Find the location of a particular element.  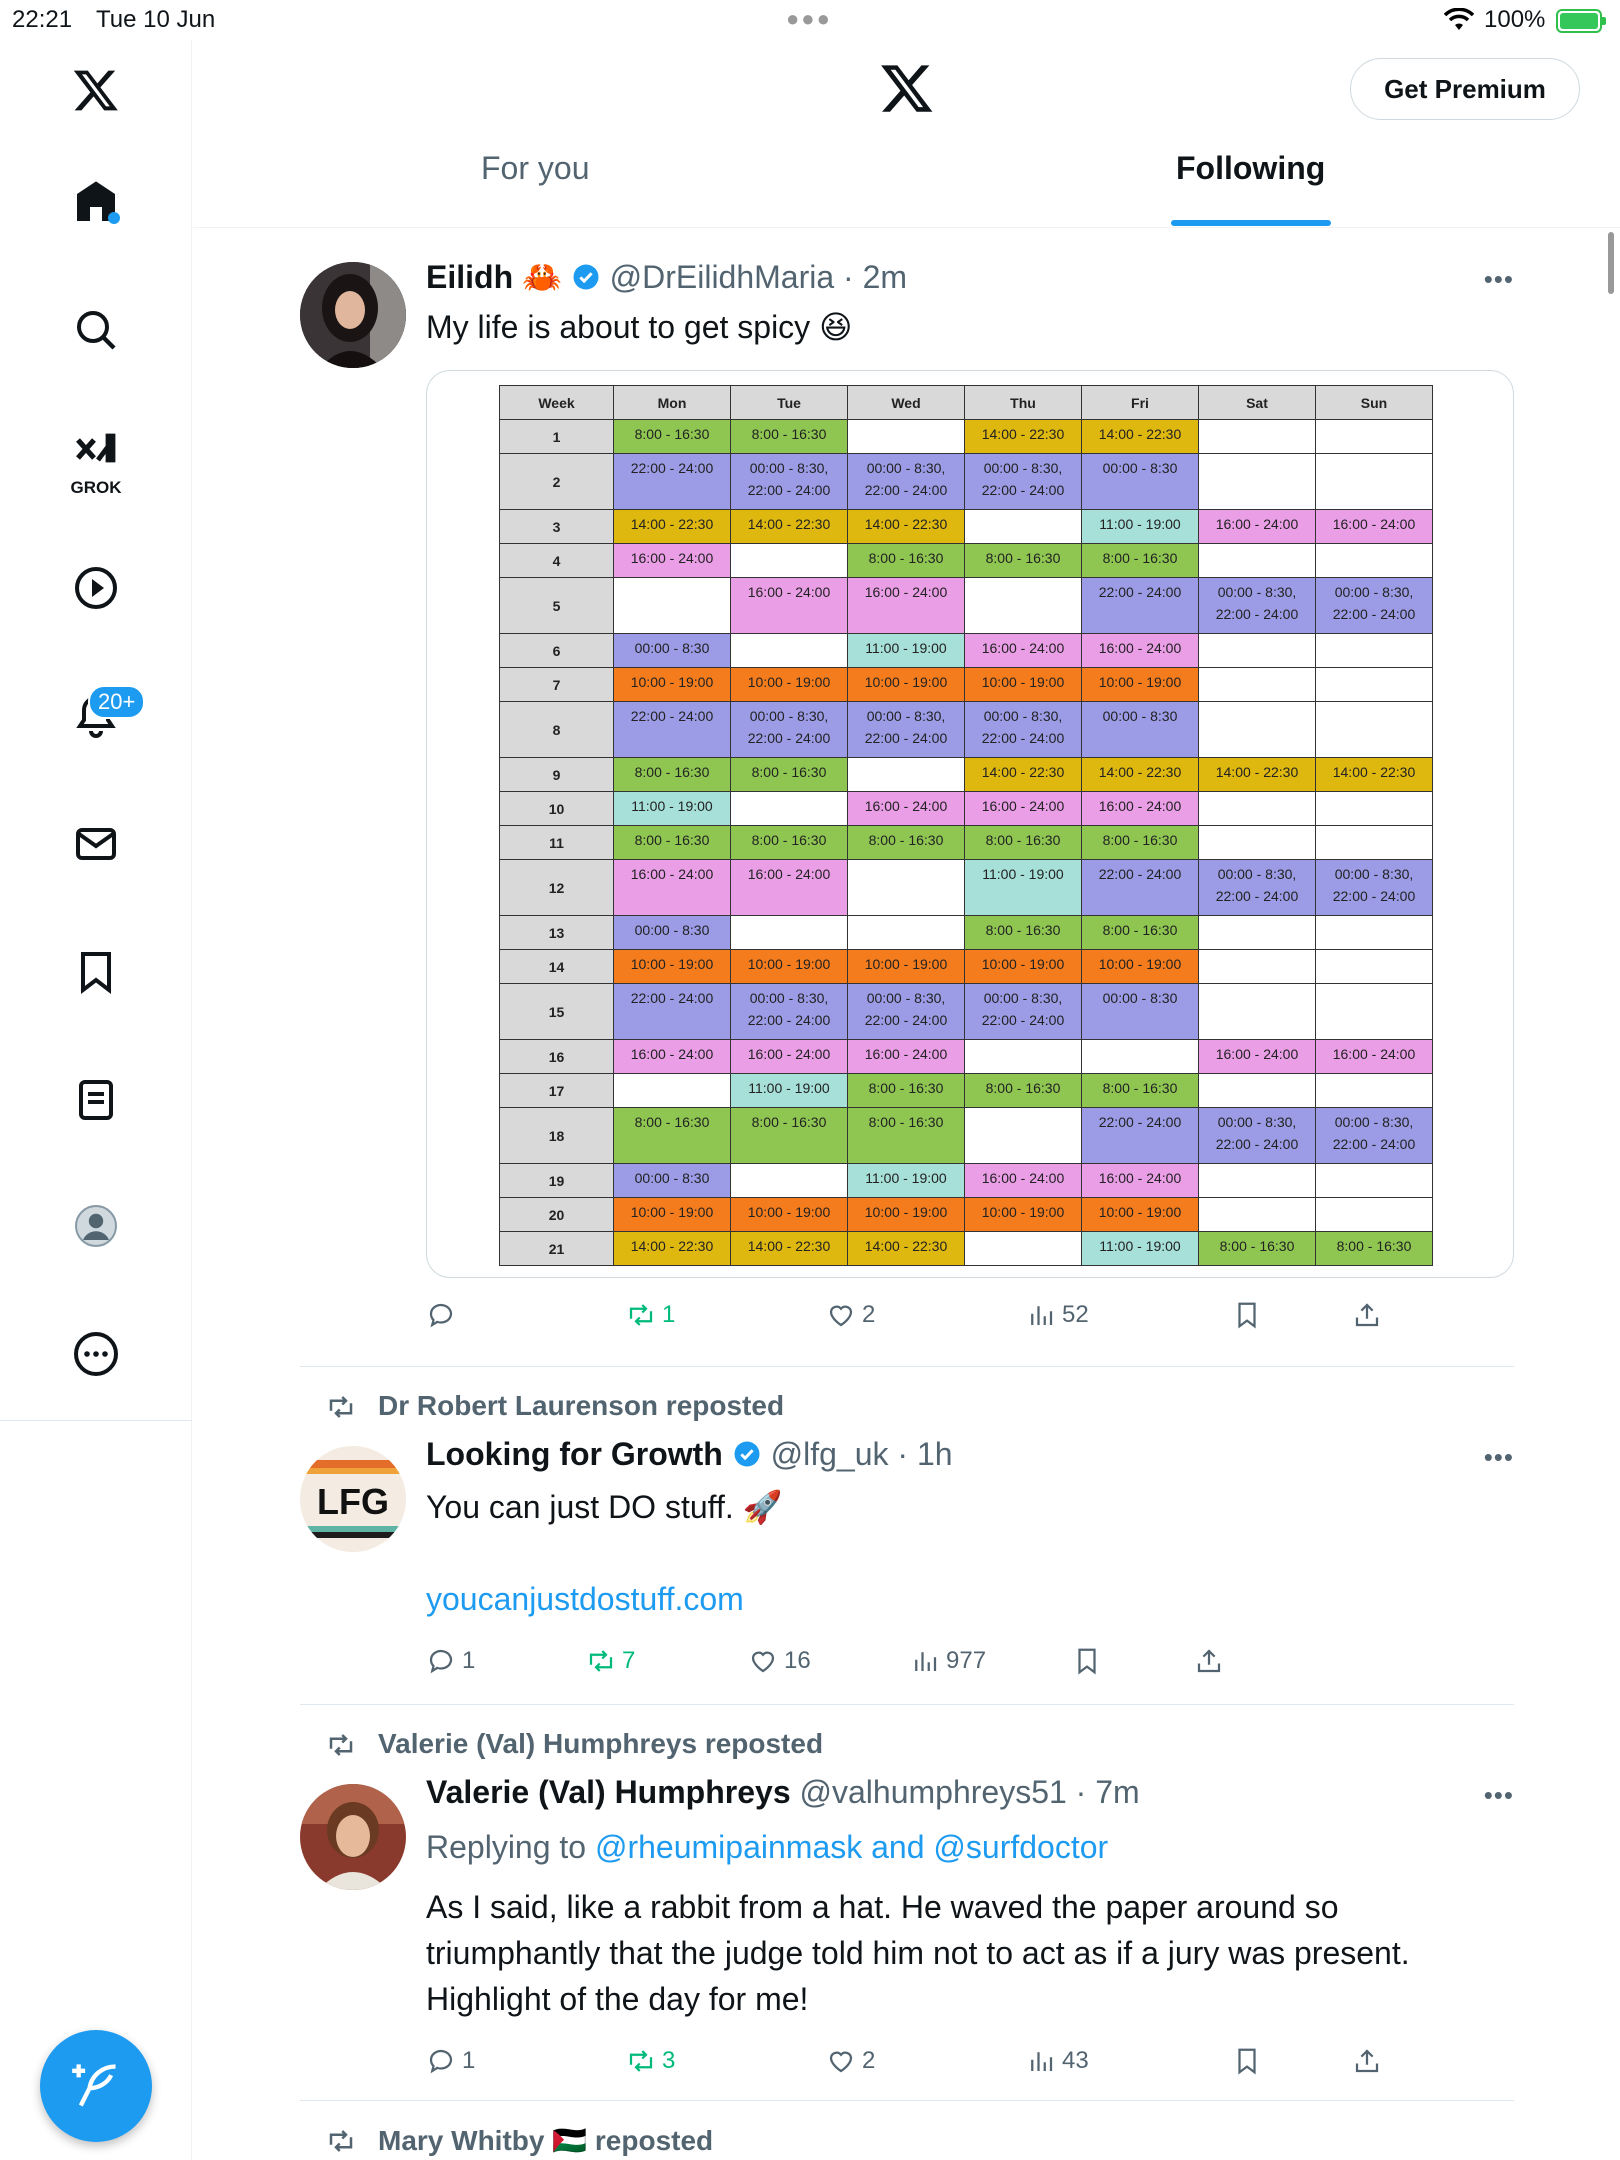

reposted-by-label: Dr Robert Laurenson reposted is located at coordinates (581, 1405).